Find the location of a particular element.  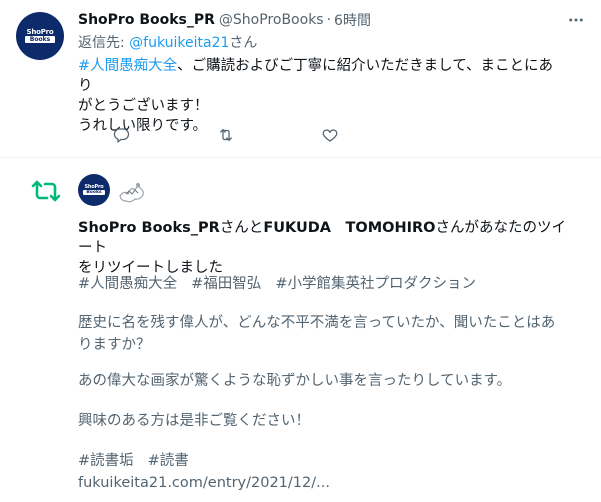

reply-icon is located at coordinates (121, 136).